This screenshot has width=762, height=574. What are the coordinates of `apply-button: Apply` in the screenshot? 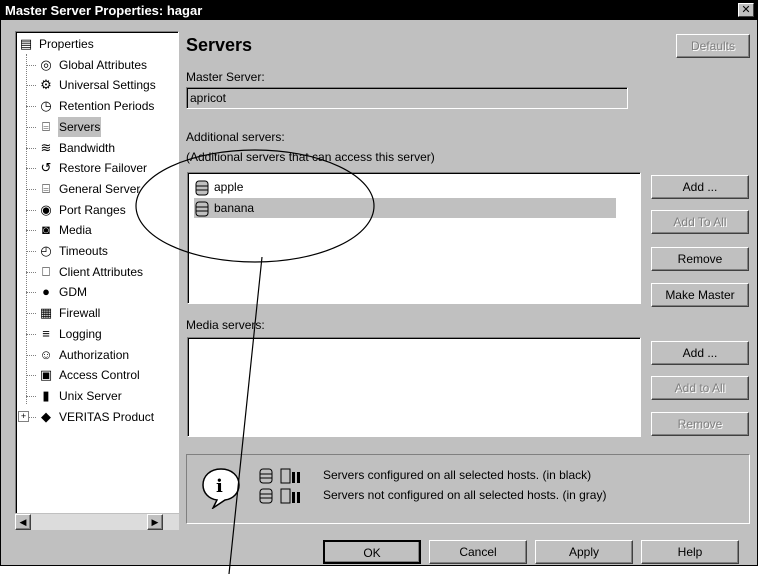 It's located at (584, 552).